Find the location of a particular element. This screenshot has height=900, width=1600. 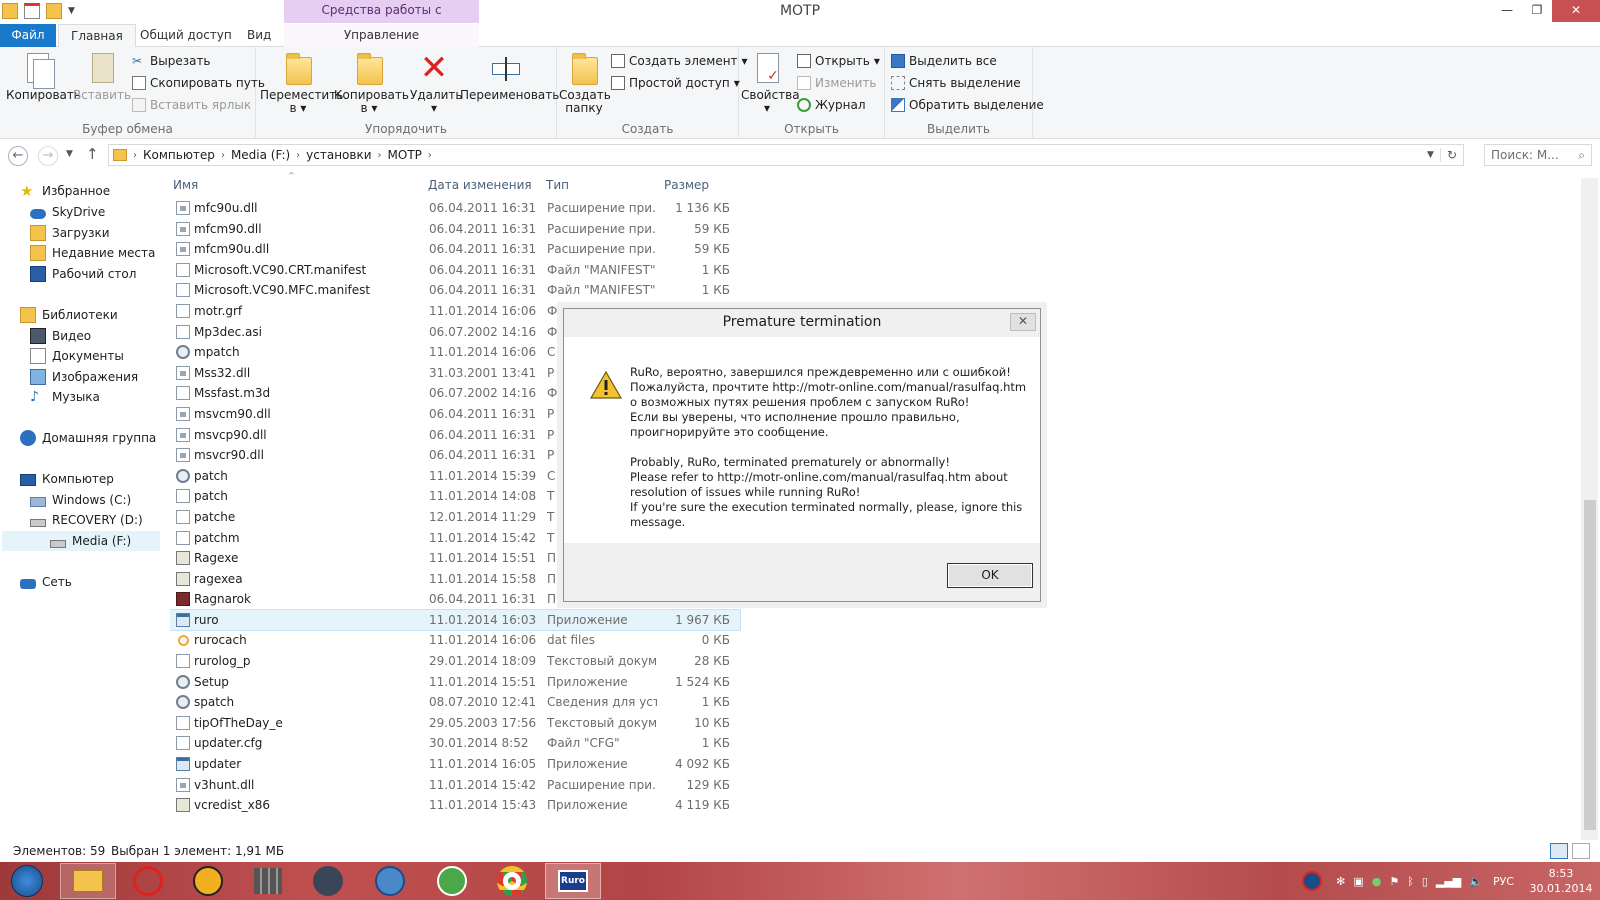

scrollbar-thumb is located at coordinates (1590, 665).